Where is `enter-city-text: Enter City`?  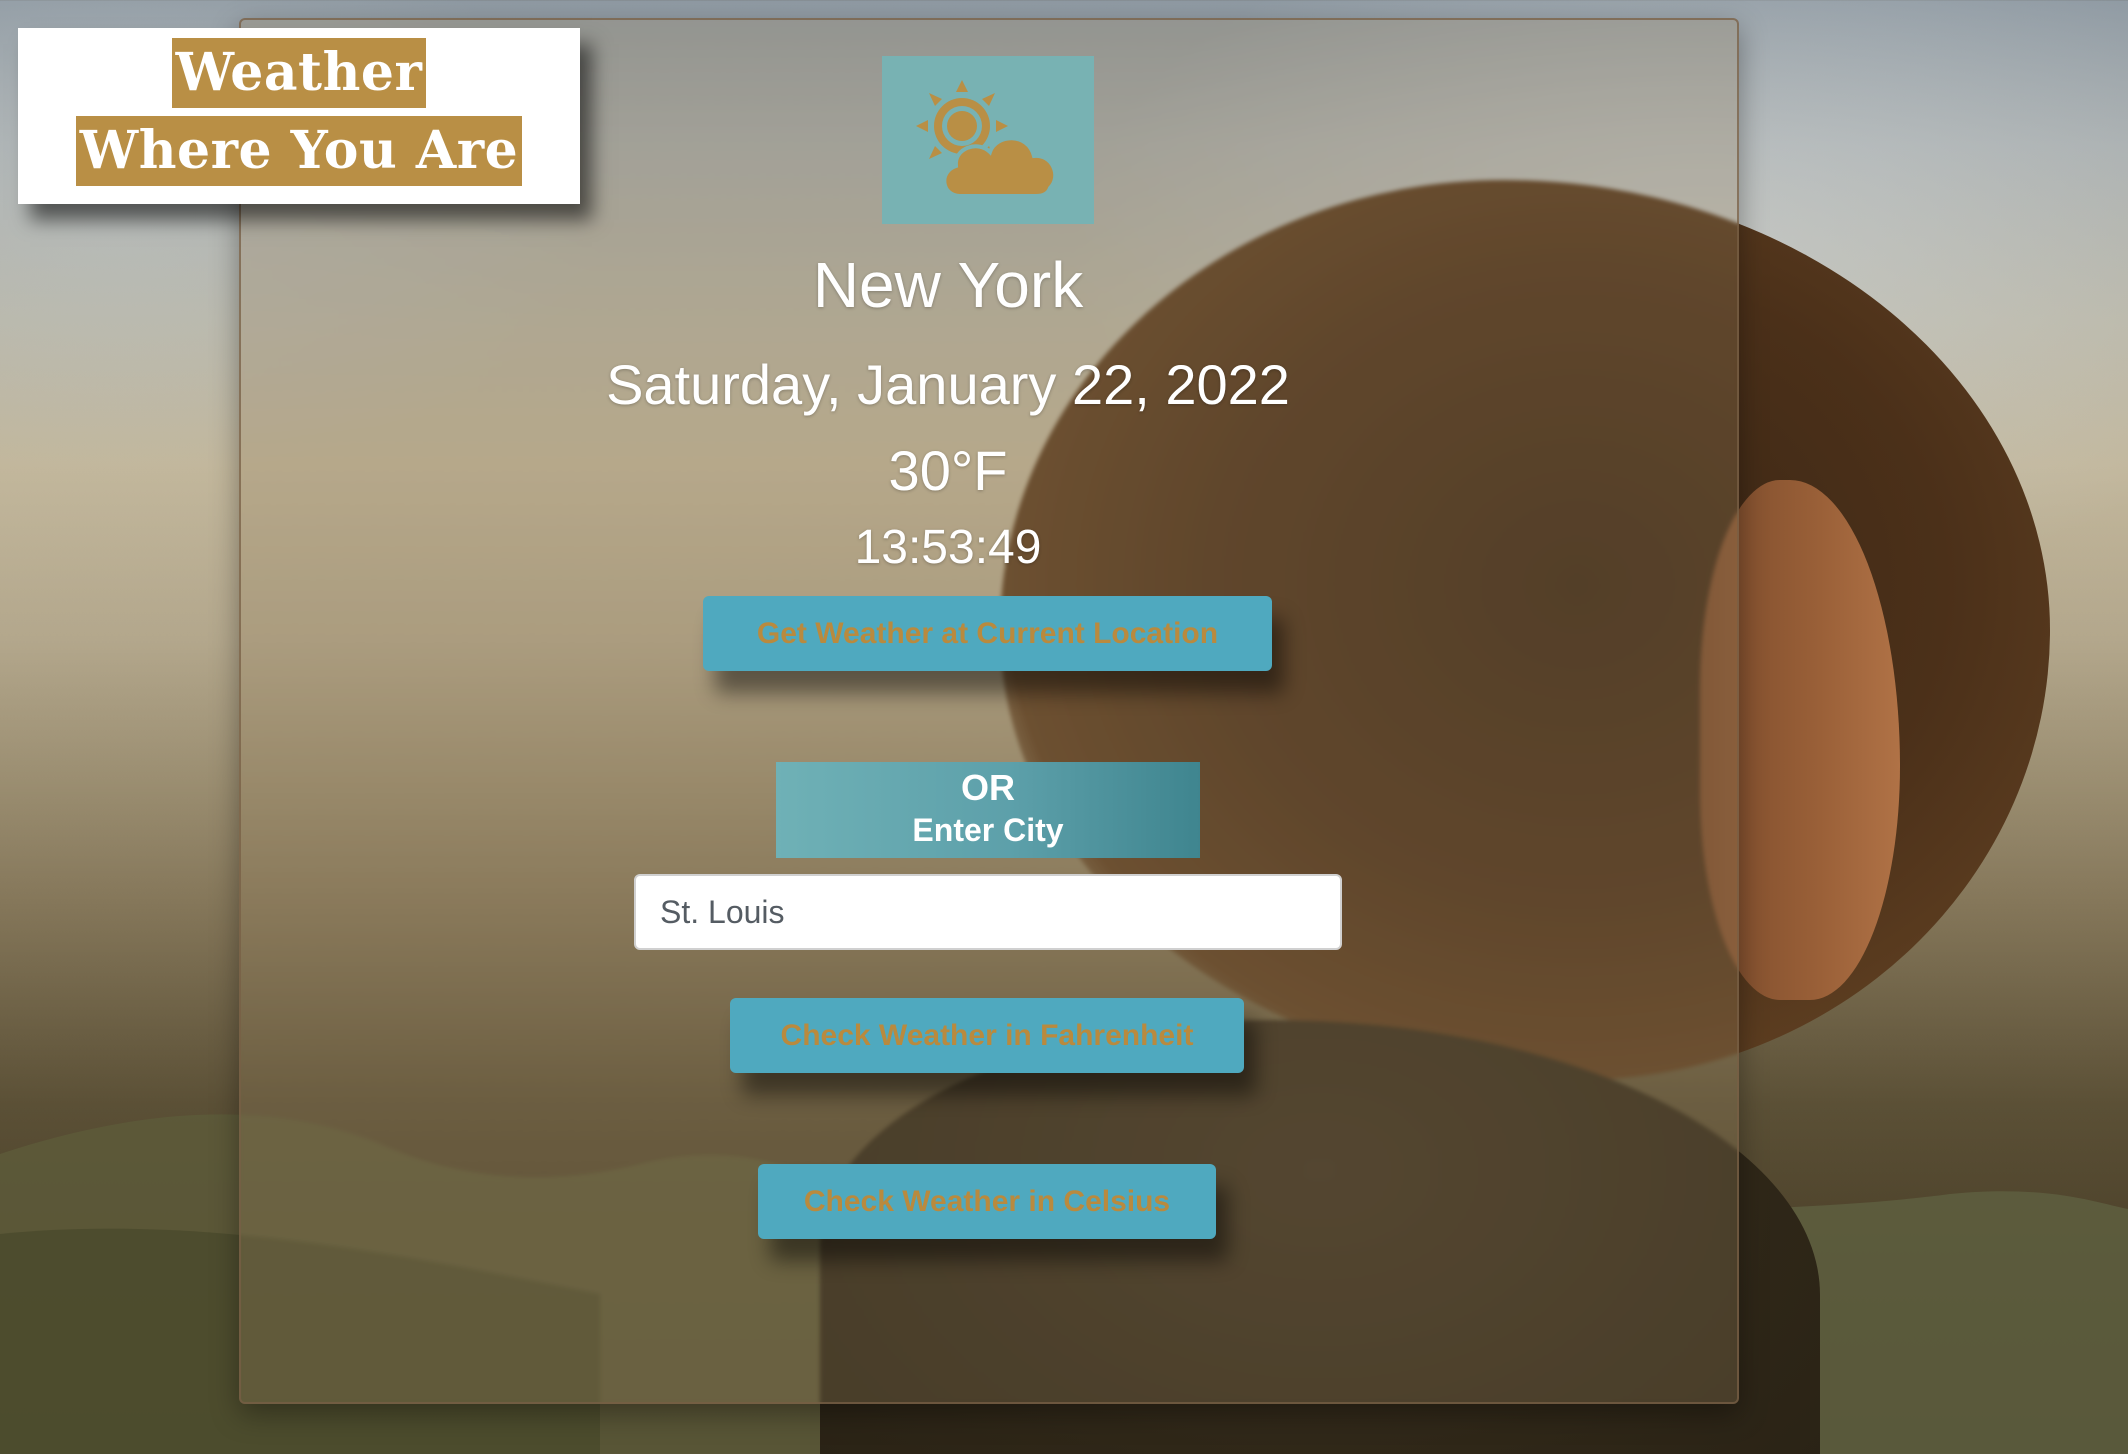
enter-city-text: Enter City is located at coordinates (988, 830).